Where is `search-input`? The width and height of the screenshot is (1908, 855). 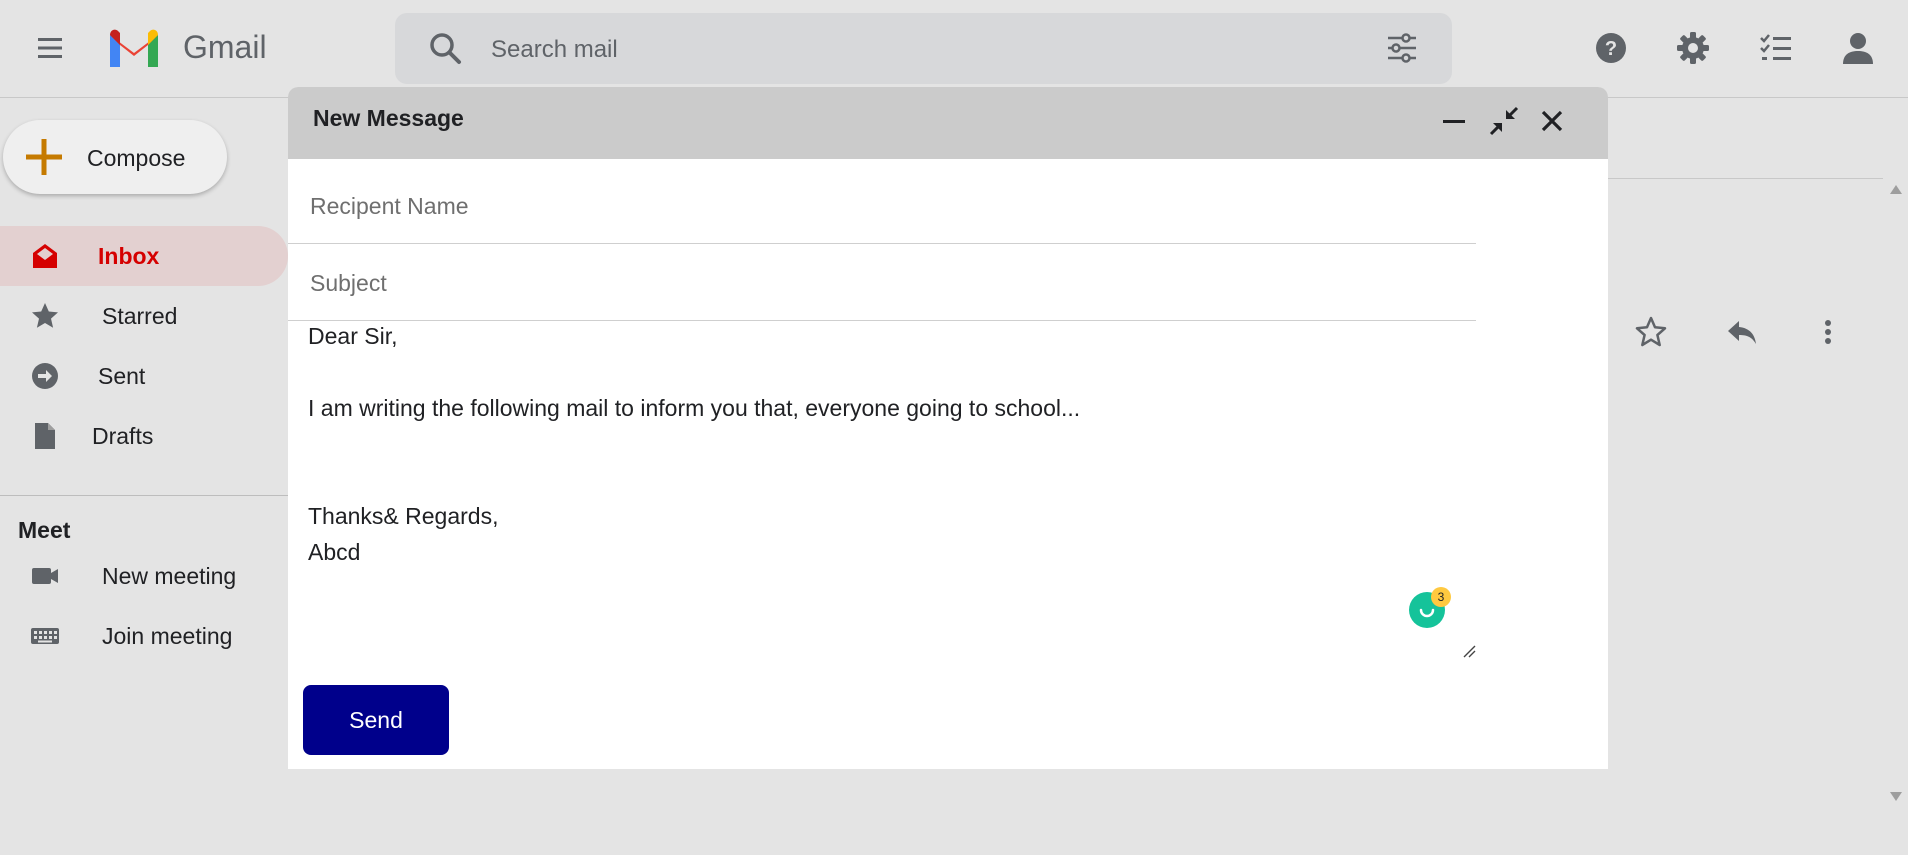
search-input is located at coordinates (921, 50).